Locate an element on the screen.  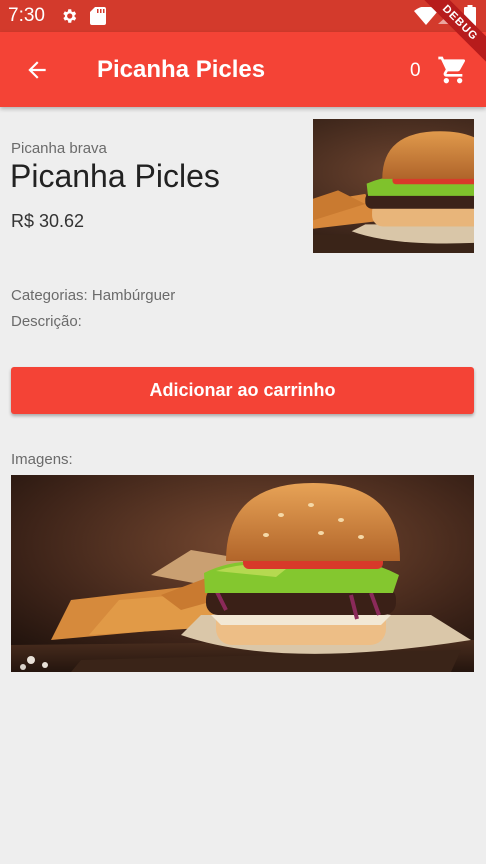
product-price: R$ 30.62 is located at coordinates (48, 221).